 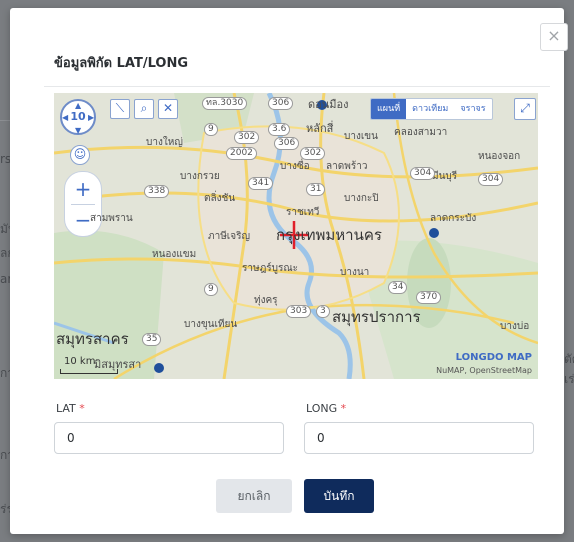 What do you see at coordinates (266, 300) in the screenshot?
I see `place-label: ทุ่งครุ` at bounding box center [266, 300].